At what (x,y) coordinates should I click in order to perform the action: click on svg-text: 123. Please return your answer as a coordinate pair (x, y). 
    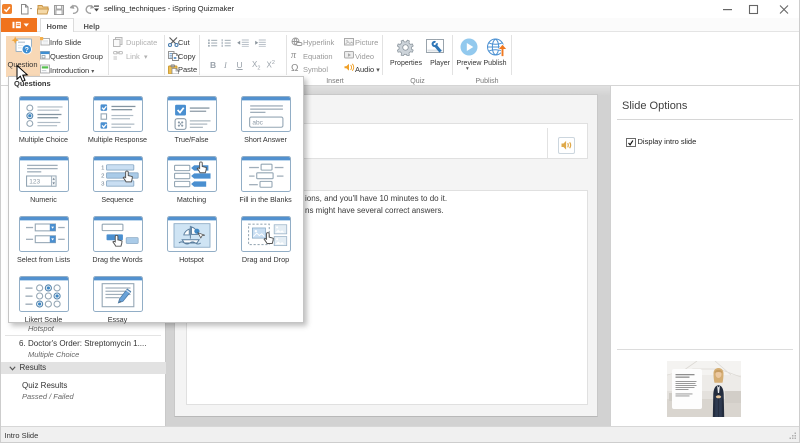
    Looking at the image, I should click on (34, 181).